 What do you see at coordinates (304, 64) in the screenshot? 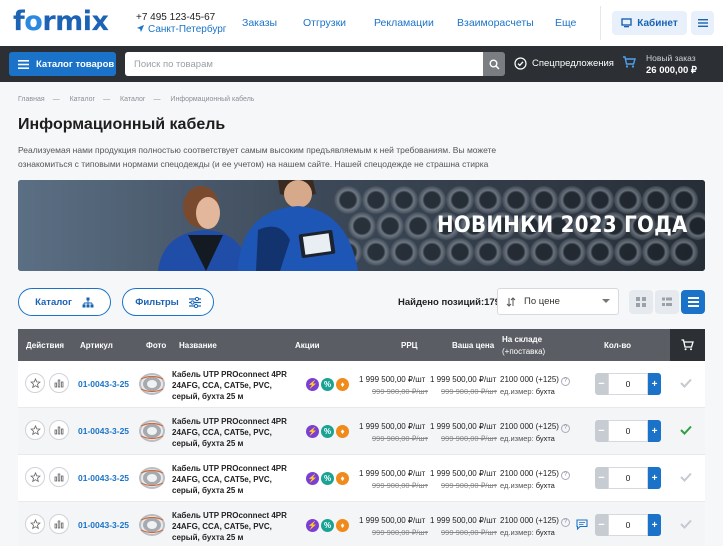
I see `search-input` at bounding box center [304, 64].